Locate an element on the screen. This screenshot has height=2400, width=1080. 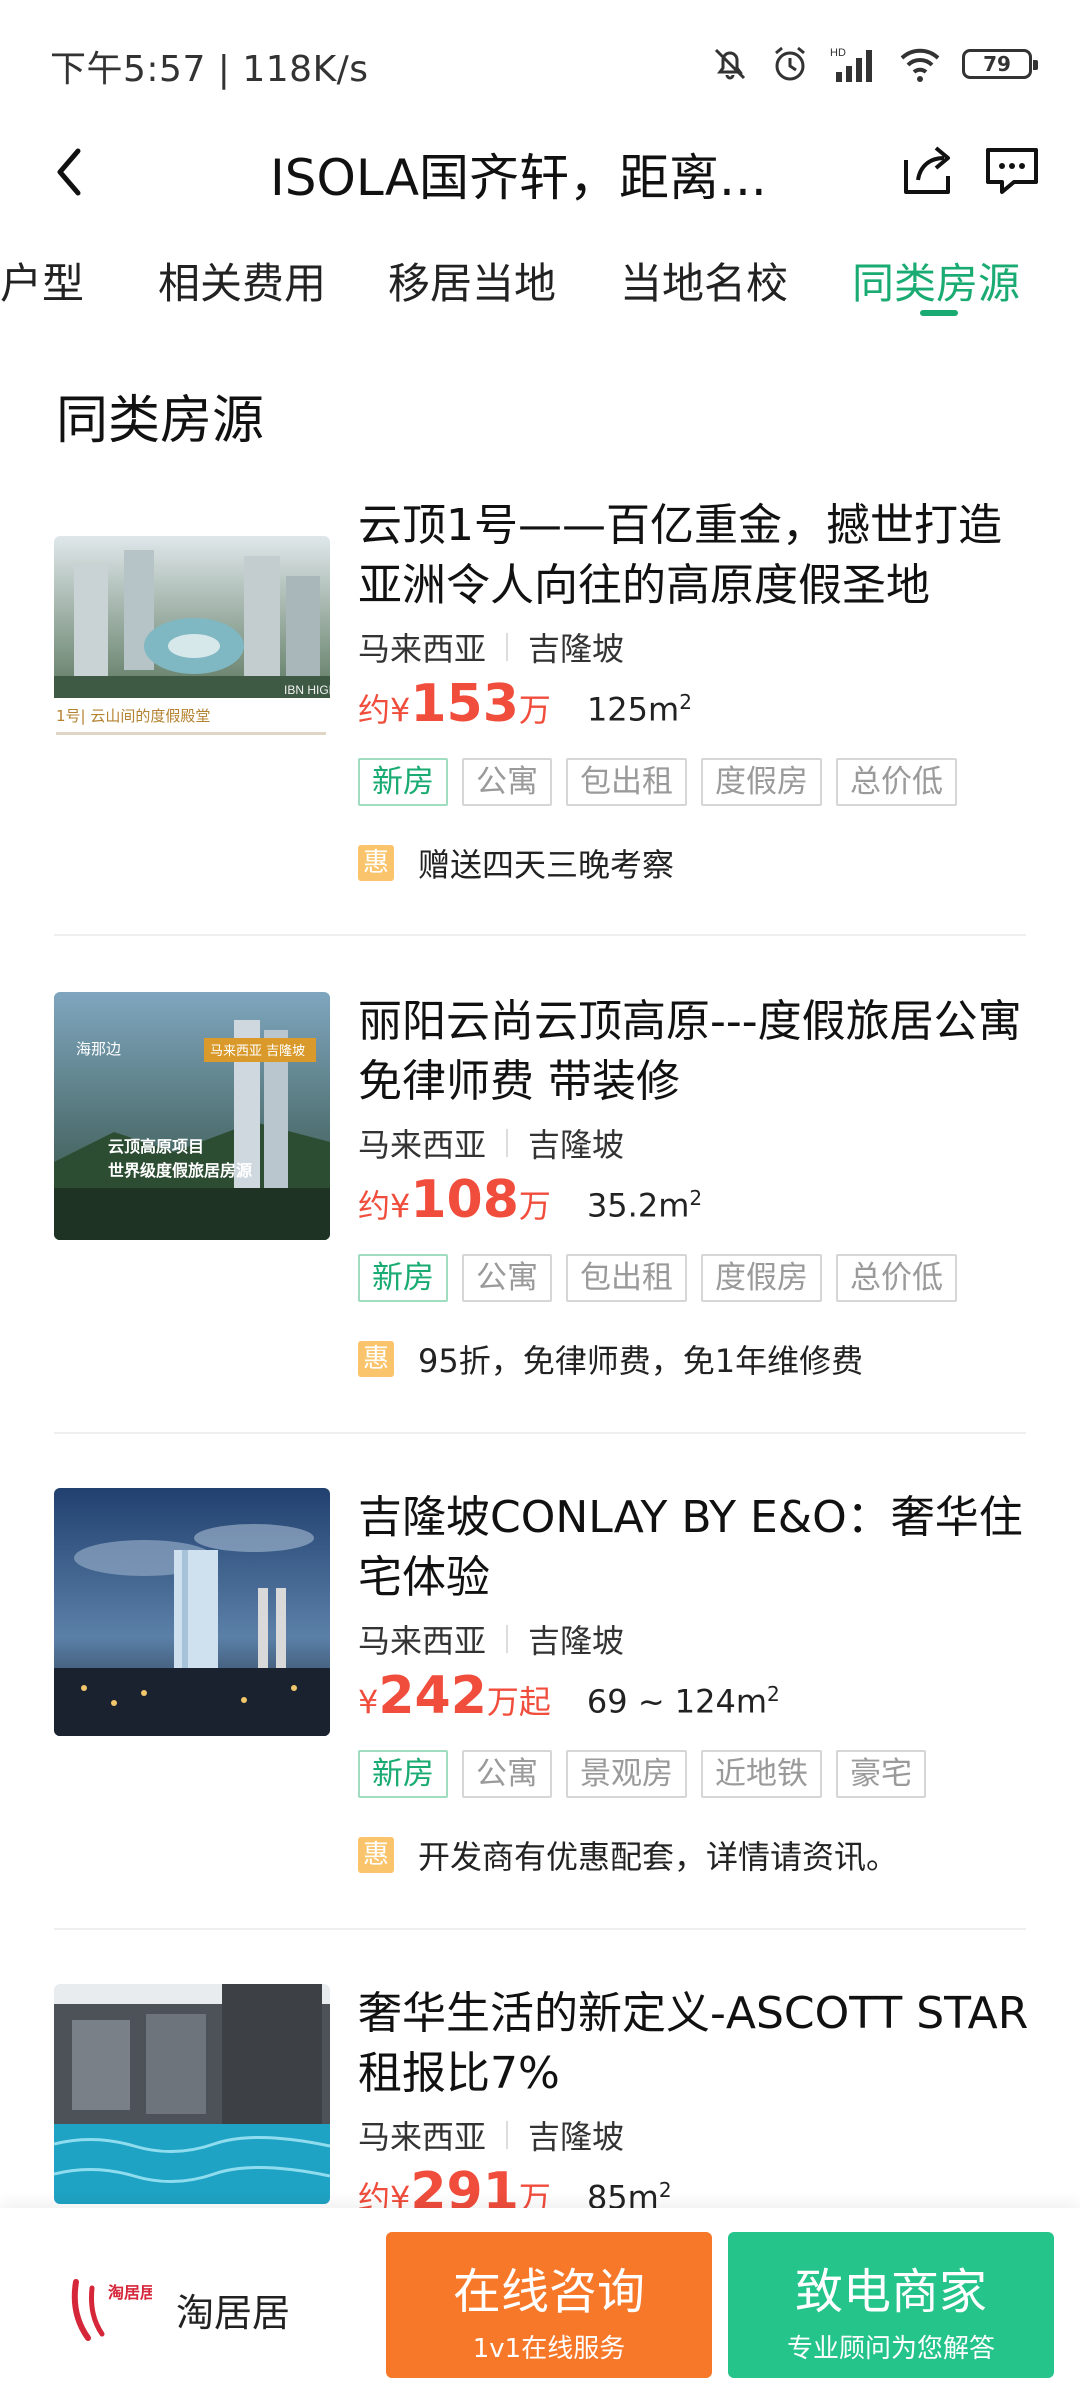
thumb-line2: 世界级度假旅居房源 is located at coordinates (180, 1170).